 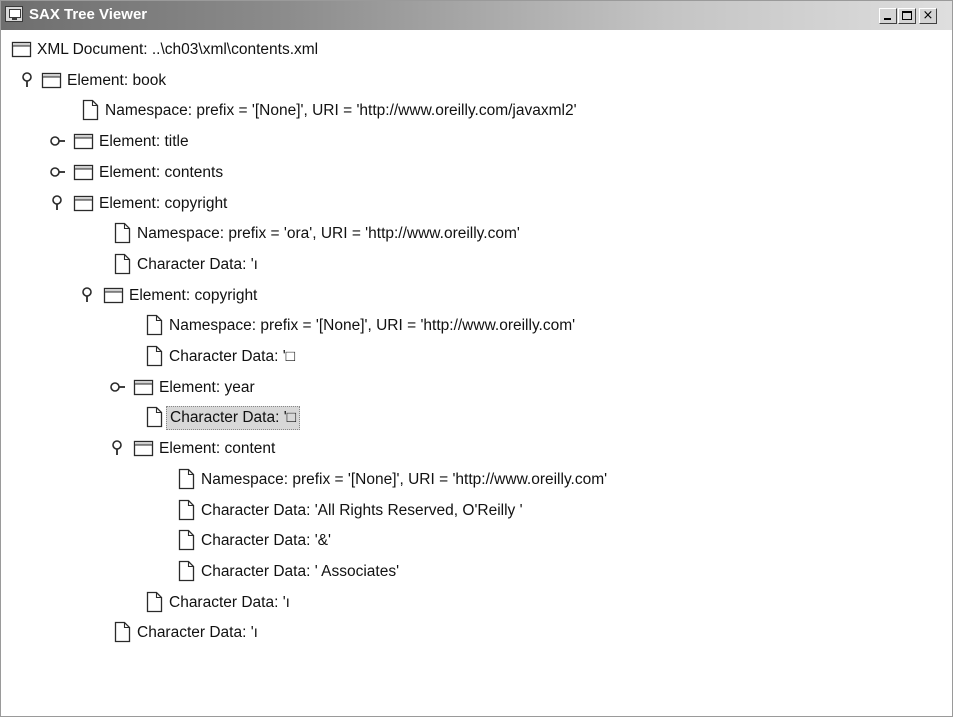 I want to click on maximize-button, so click(x=907, y=16).